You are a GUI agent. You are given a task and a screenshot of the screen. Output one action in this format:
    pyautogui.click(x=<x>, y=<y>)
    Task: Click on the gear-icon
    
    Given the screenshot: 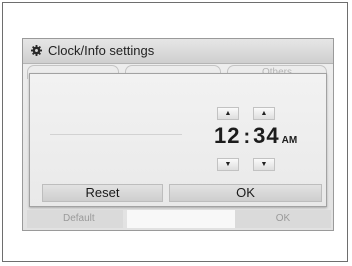 What is the action you would take?
    pyautogui.click(x=36, y=50)
    